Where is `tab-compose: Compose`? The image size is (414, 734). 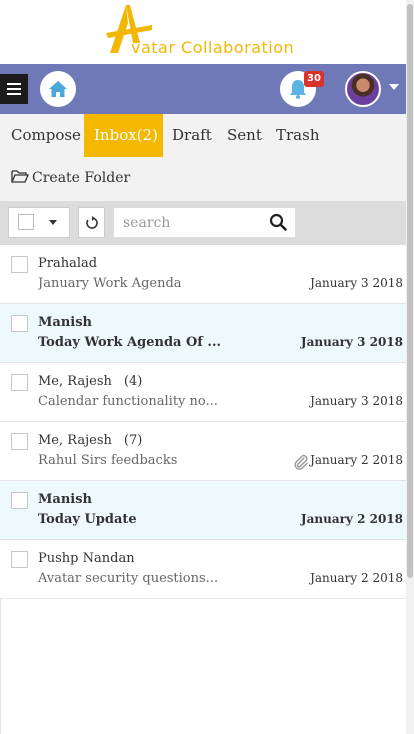
tab-compose: Compose is located at coordinates (46, 135).